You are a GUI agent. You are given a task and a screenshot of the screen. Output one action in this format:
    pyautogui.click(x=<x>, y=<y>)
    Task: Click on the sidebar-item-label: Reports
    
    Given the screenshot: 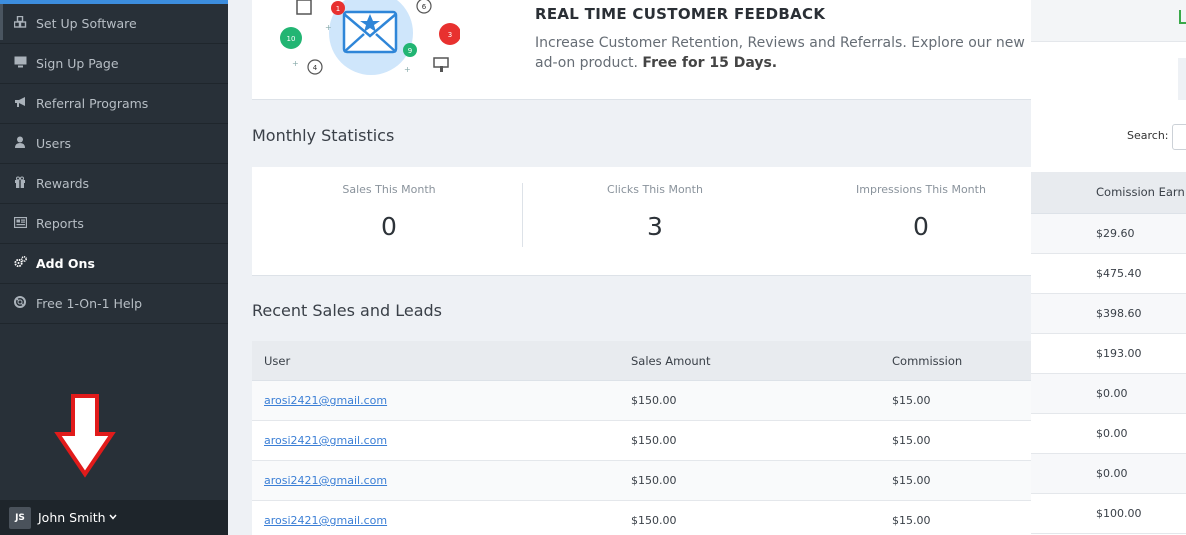 What is the action you would take?
    pyautogui.click(x=60, y=223)
    